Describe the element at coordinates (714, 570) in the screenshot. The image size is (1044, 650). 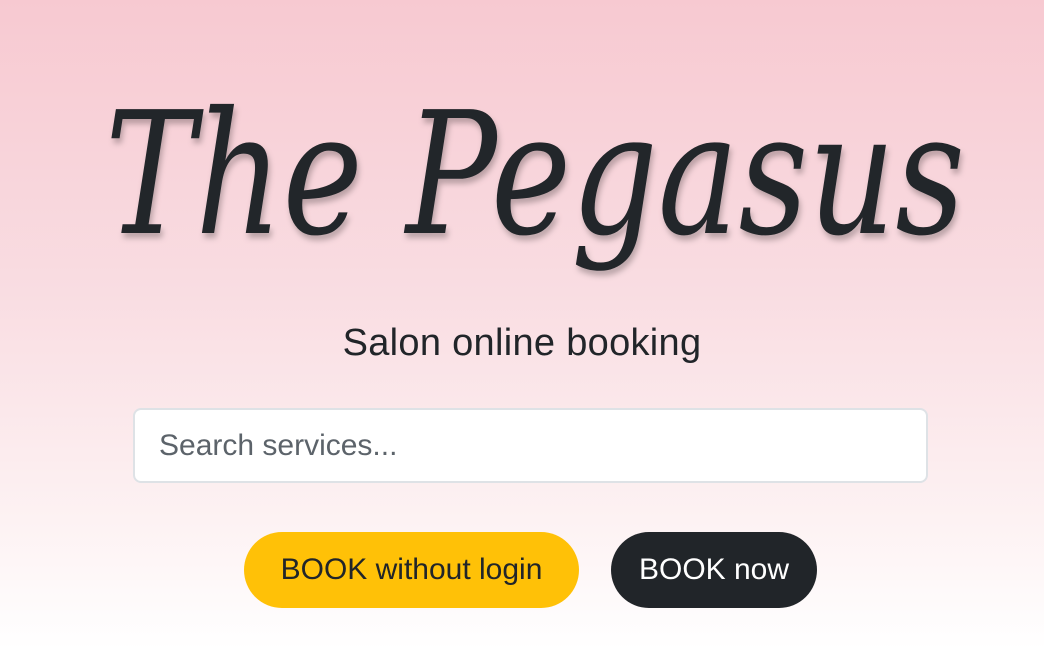
I see `book-now-button: BOOK now` at that location.